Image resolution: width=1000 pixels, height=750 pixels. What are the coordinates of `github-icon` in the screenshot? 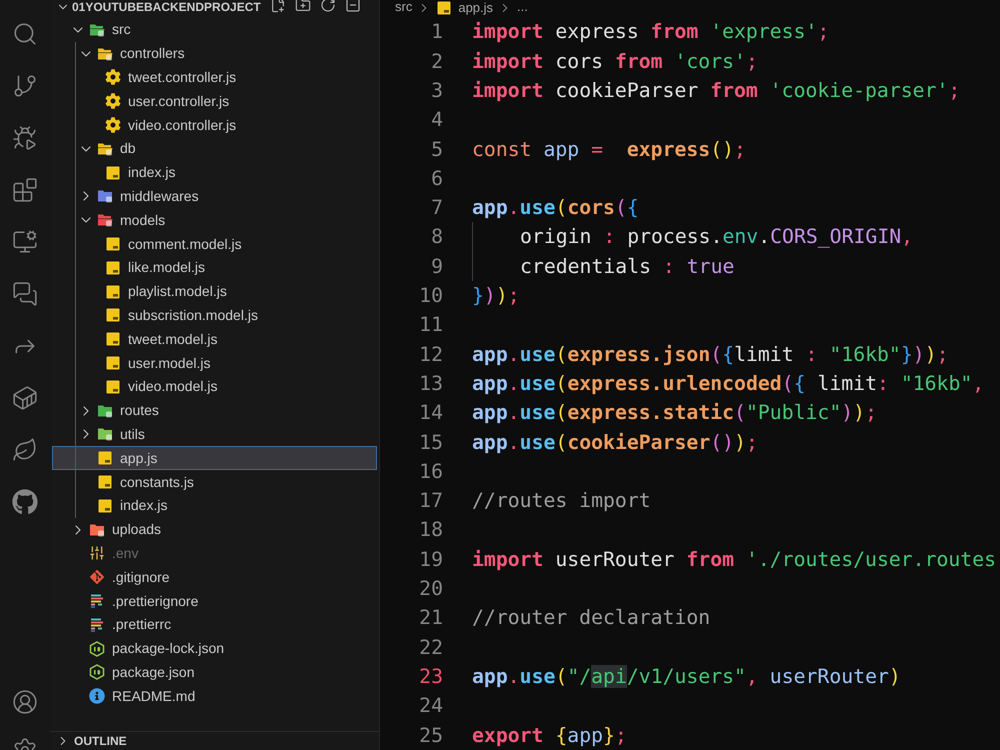 It's located at (25, 502).